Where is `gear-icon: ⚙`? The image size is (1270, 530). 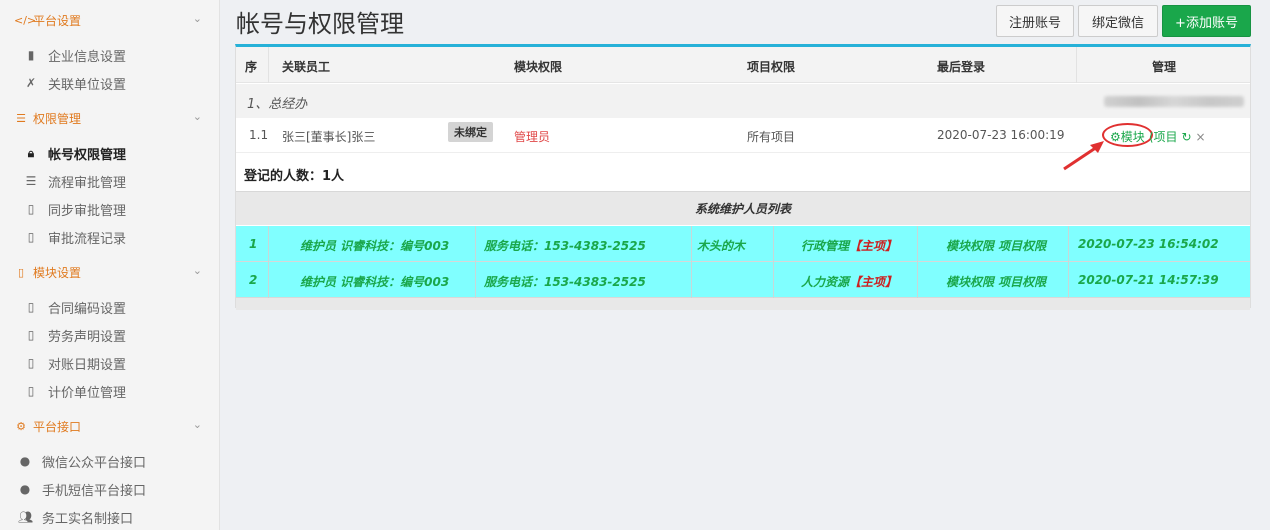
gear-icon: ⚙ is located at coordinates (21, 426).